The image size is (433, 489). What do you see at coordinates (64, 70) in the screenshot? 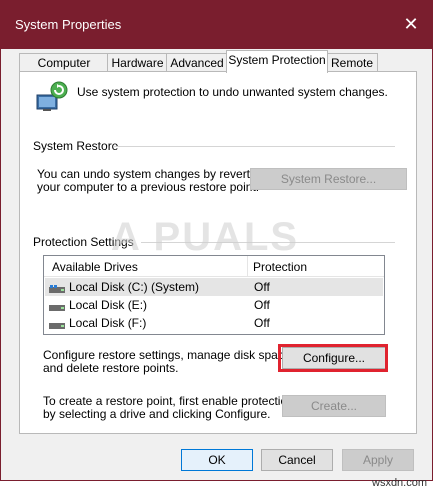
I see `tab-computer-name: Computer Name` at bounding box center [64, 70].